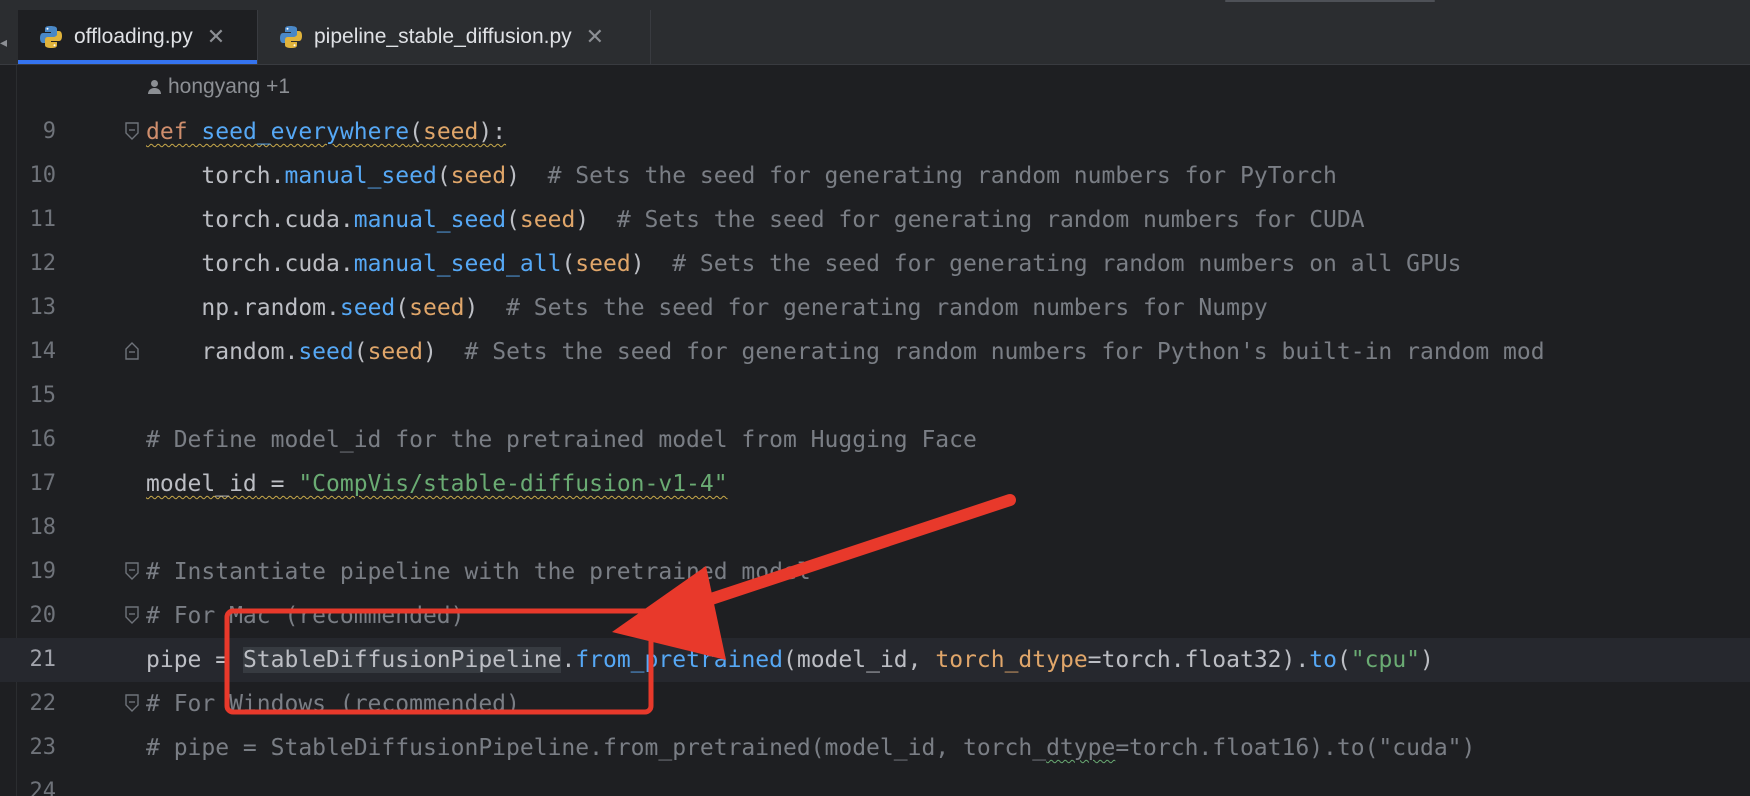  I want to click on code-text: # For Windows (recommended), so click(333, 704).